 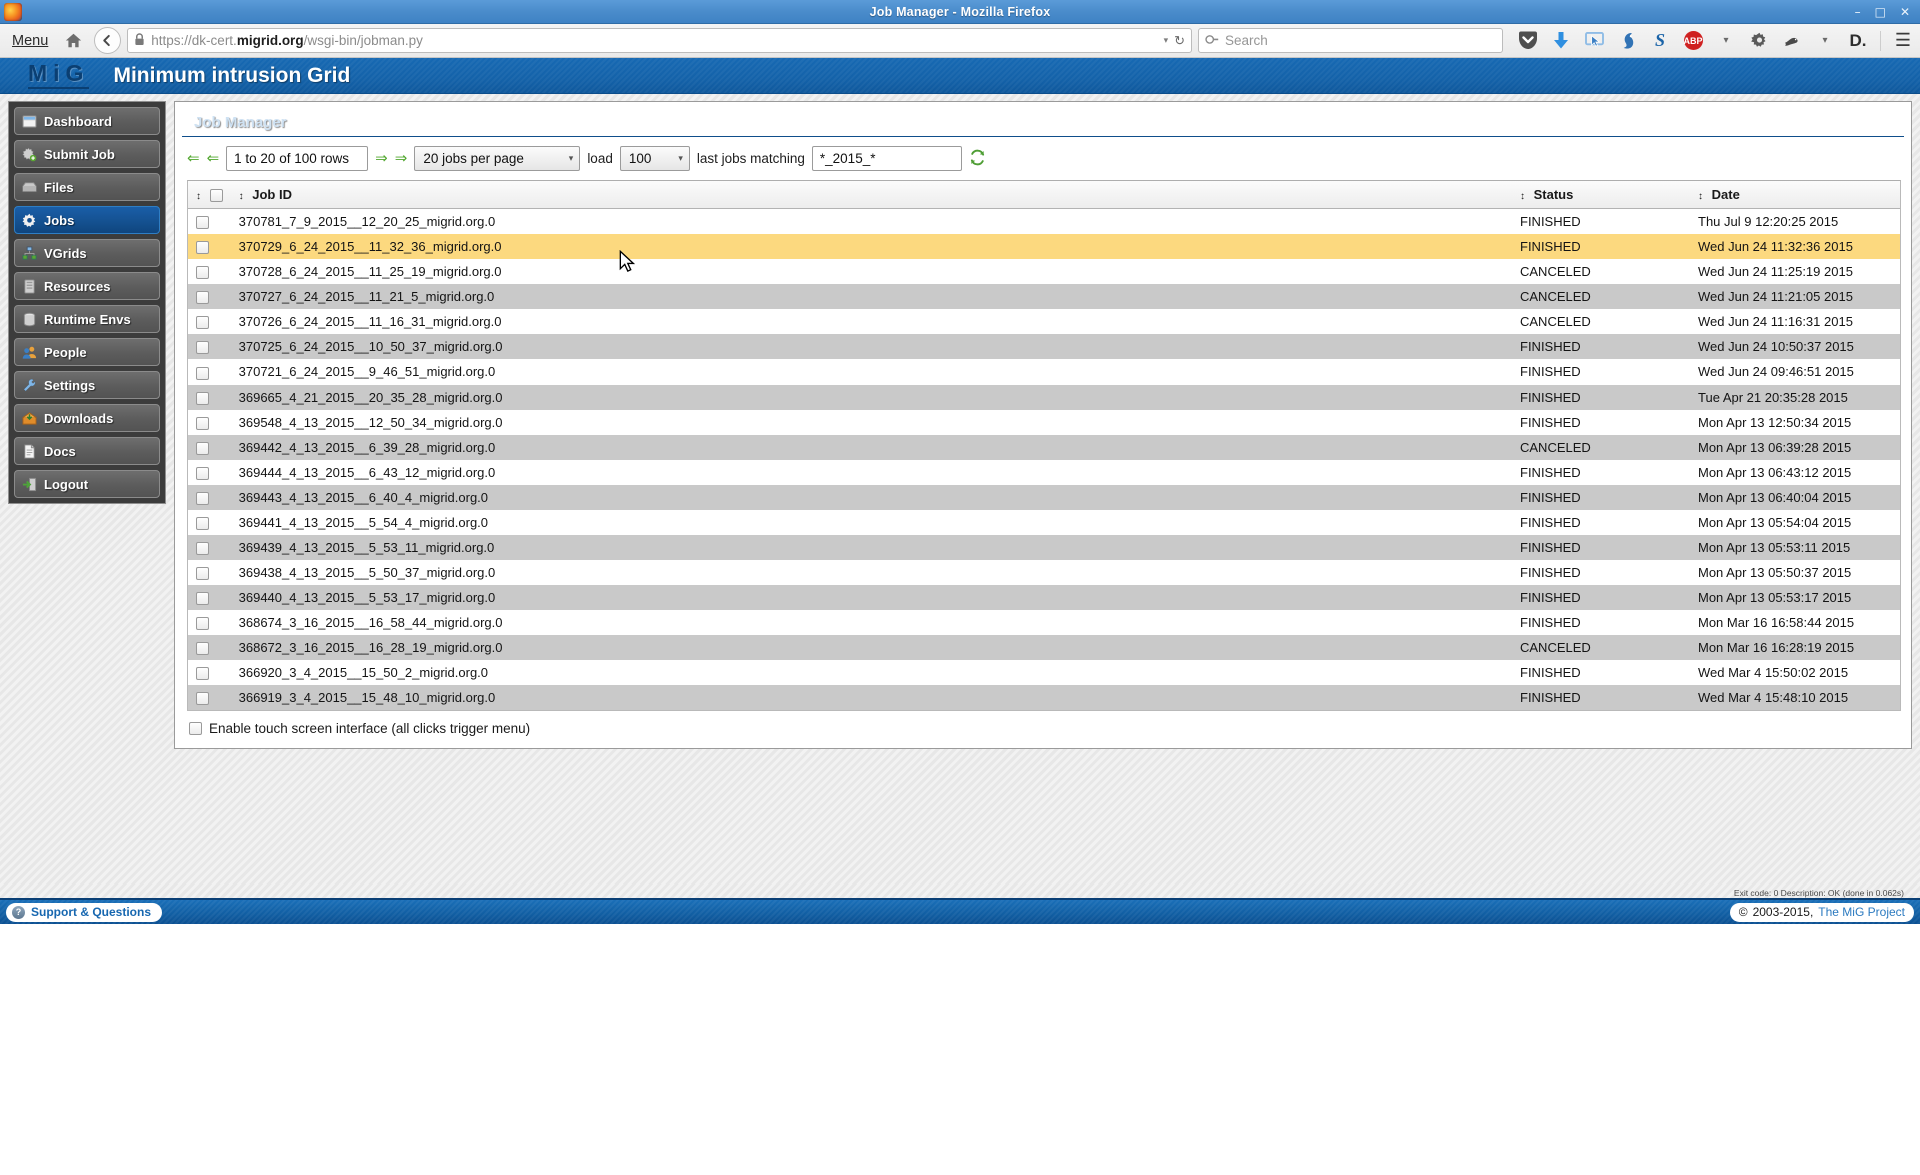 What do you see at coordinates (871, 472) in the screenshot?
I see `cell-job-id: 369444_4_13_2015__6_43_12_migrid.org.0` at bounding box center [871, 472].